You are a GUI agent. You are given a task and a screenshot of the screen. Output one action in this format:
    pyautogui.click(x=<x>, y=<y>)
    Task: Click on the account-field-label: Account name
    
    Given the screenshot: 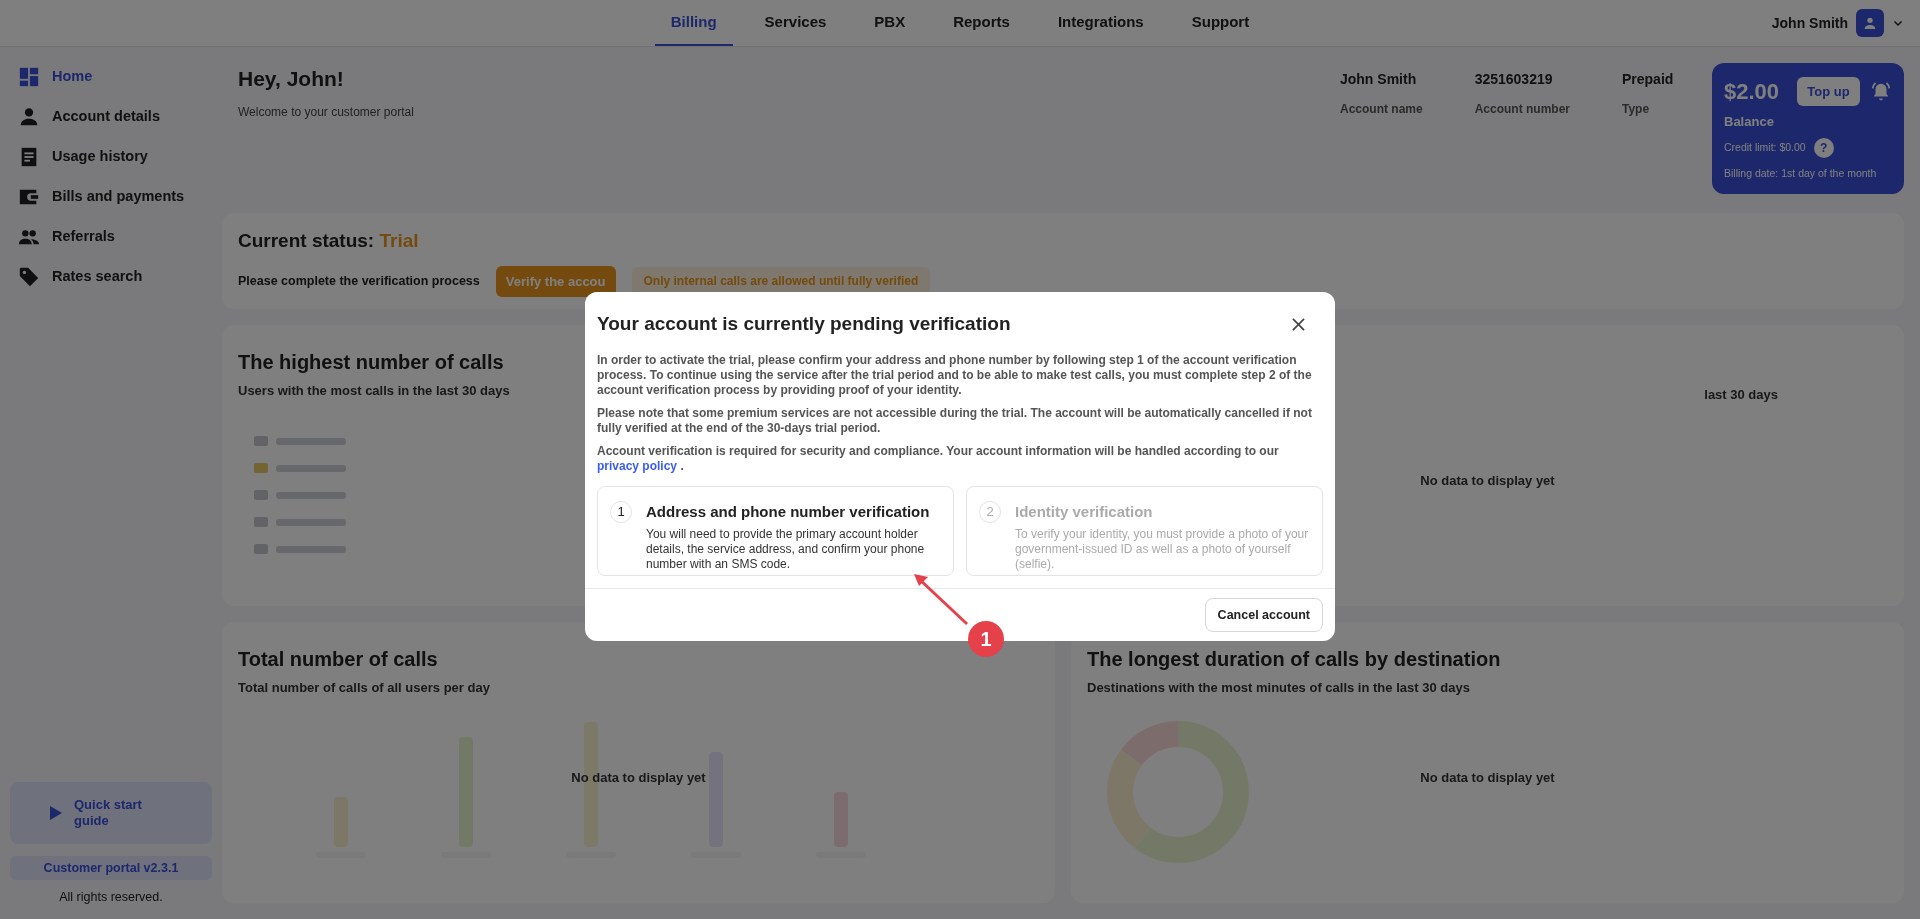 What is the action you would take?
    pyautogui.click(x=1381, y=109)
    